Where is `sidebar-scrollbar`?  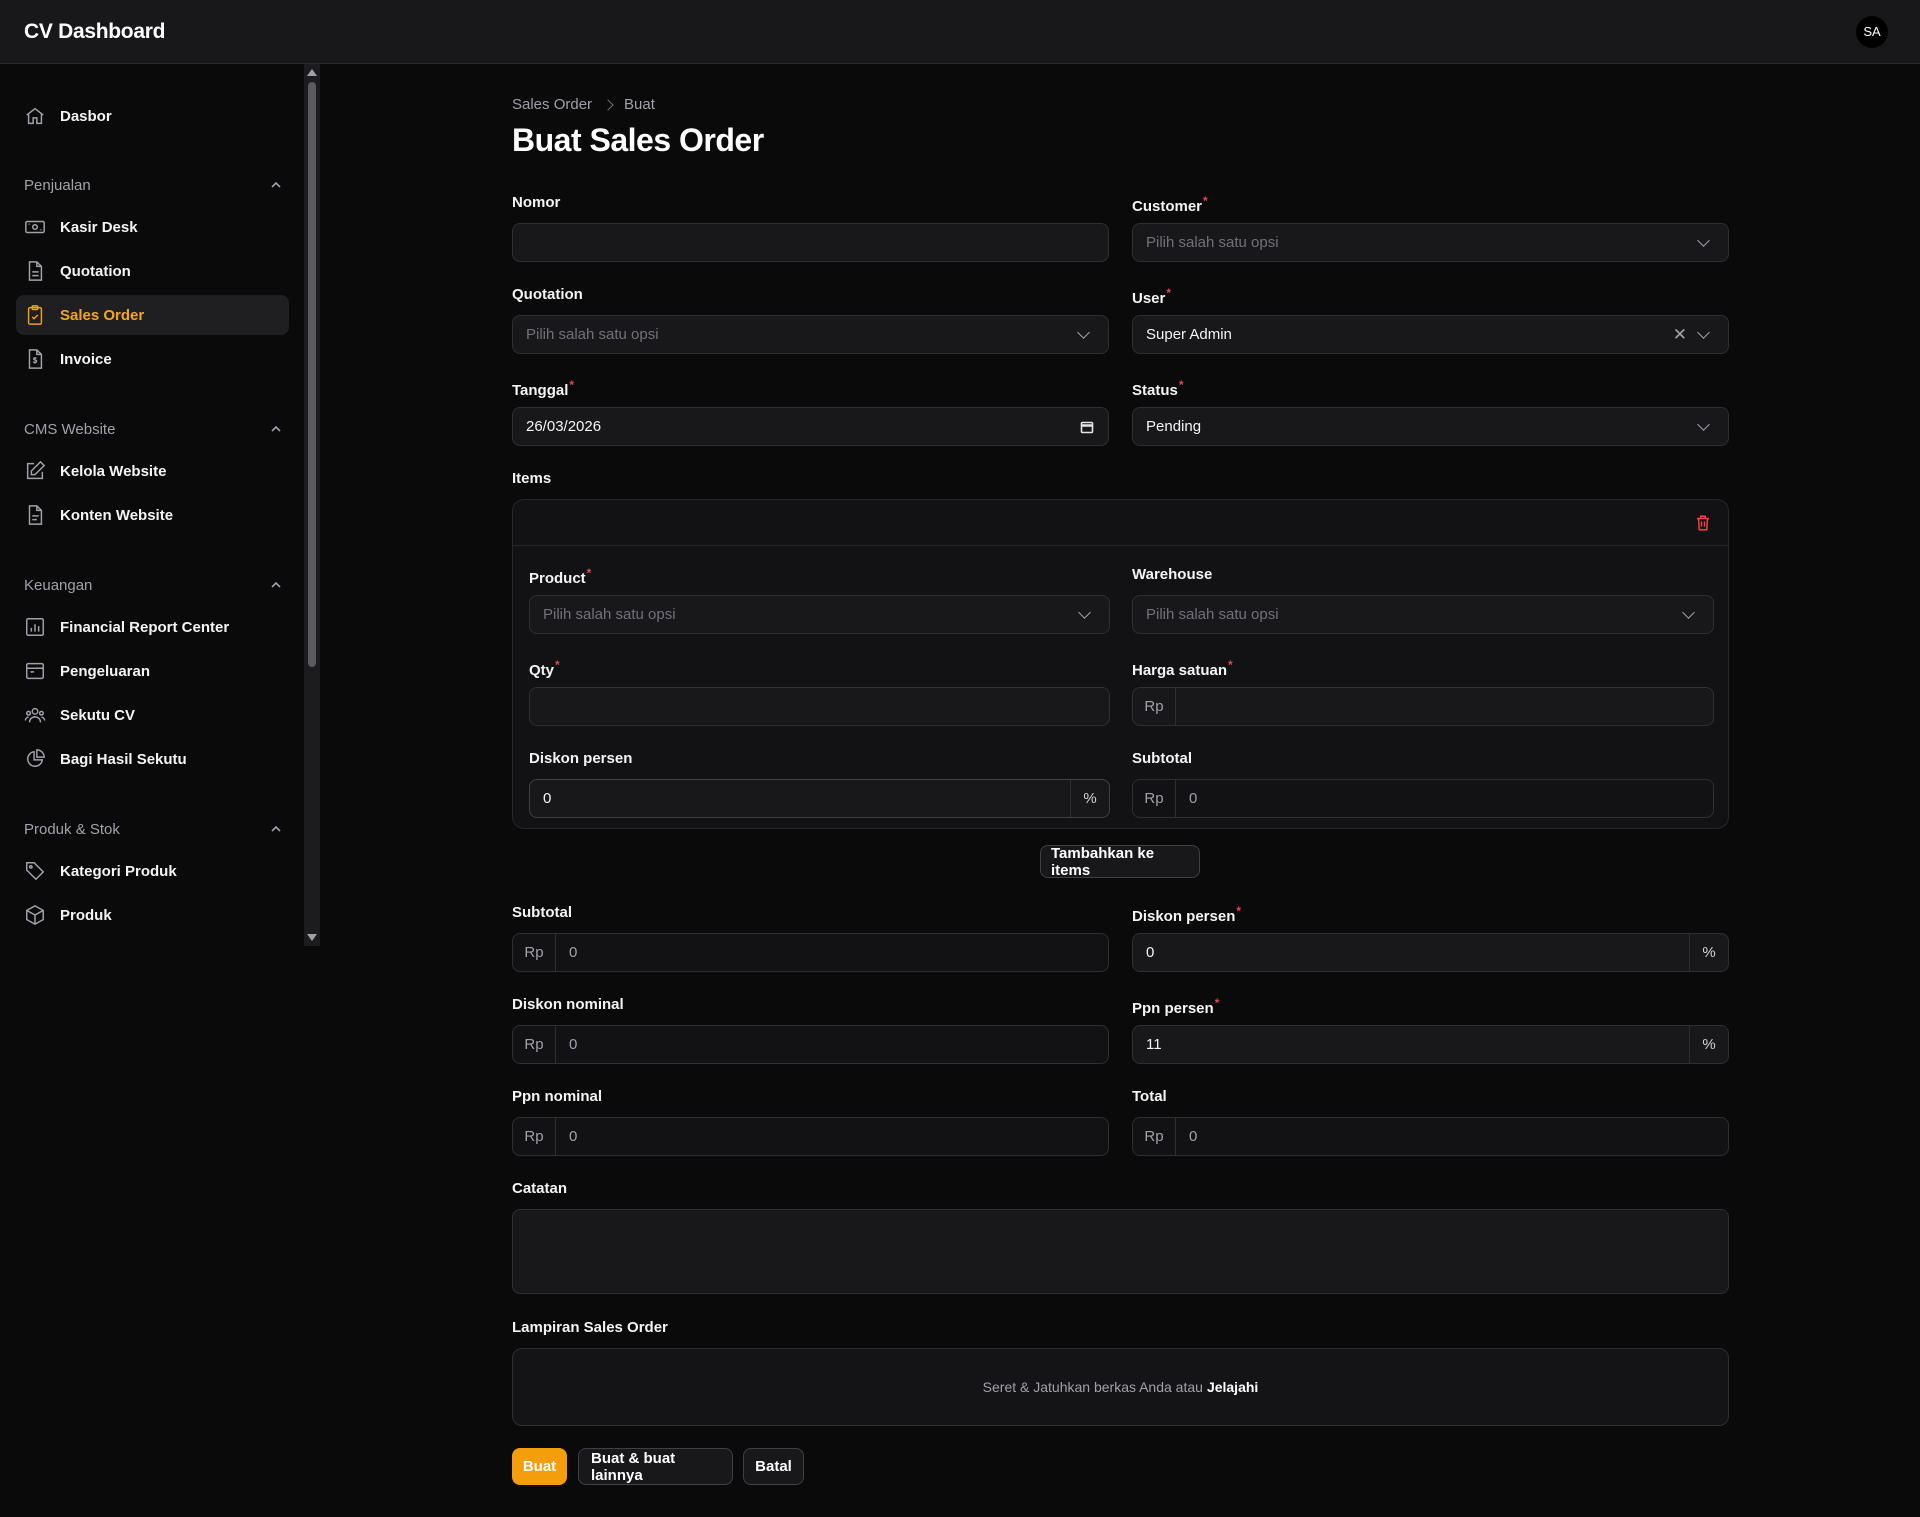
sidebar-scrollbar is located at coordinates (312, 505).